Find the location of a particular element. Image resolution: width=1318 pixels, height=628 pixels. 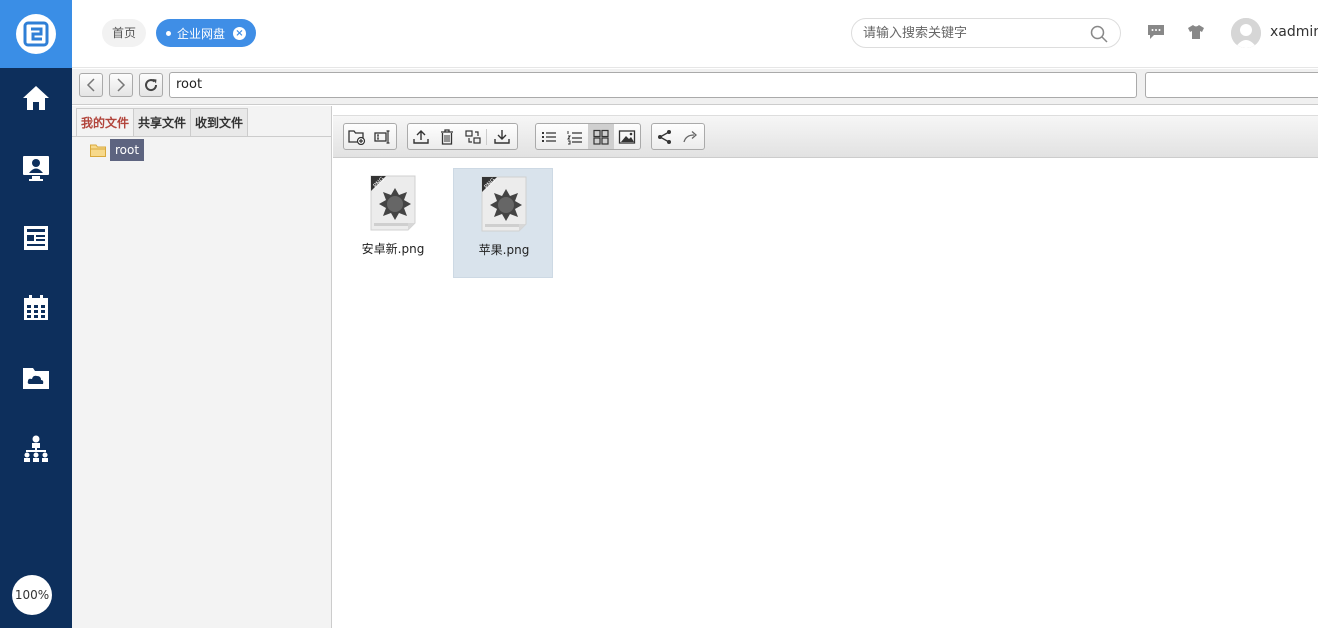

rename-icon is located at coordinates (382, 136).